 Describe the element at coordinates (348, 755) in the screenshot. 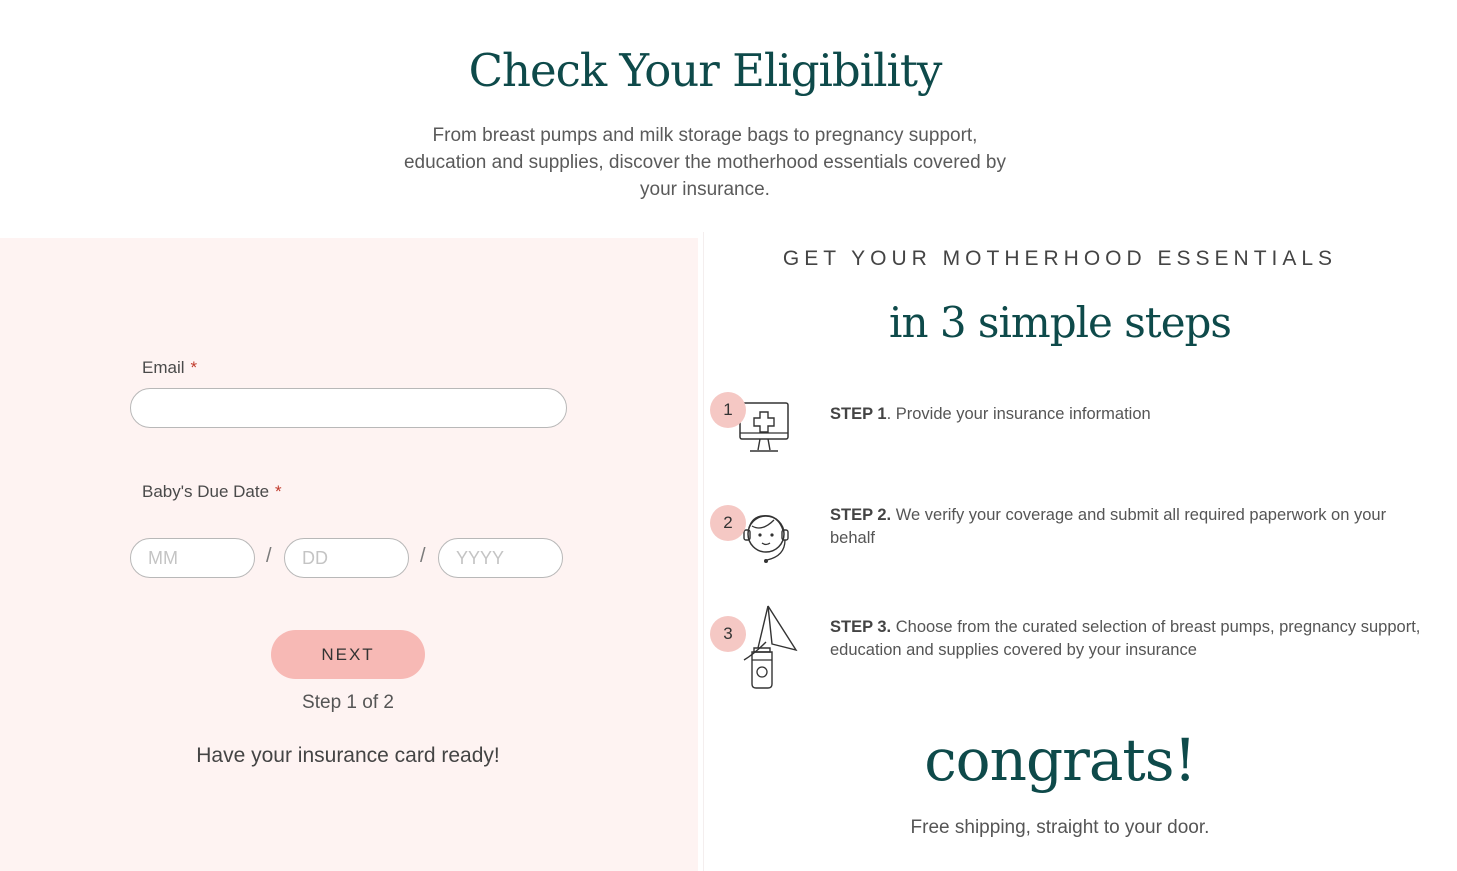

I see `insurance-card-note: Have your insurance card ready!` at that location.